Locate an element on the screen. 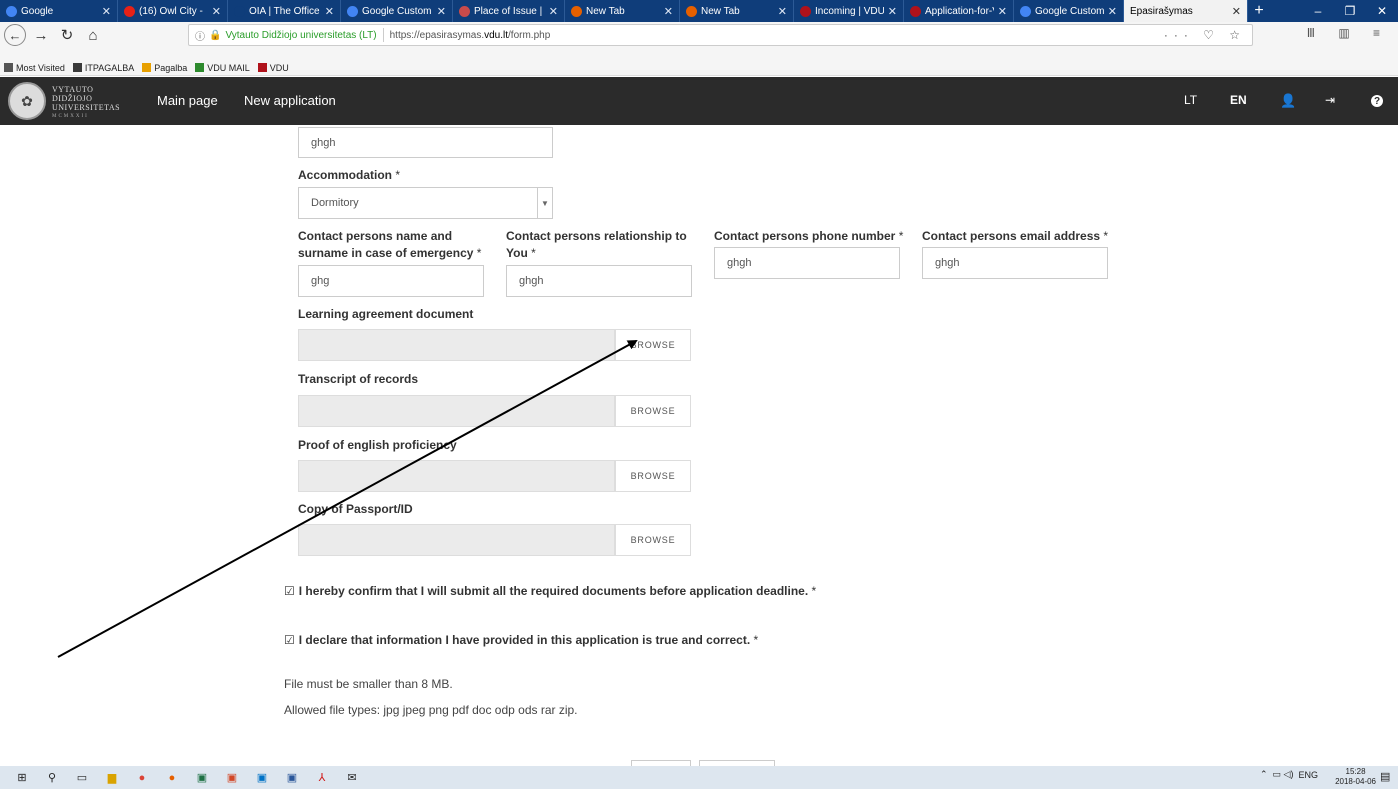  place-icon is located at coordinates (464, 11).